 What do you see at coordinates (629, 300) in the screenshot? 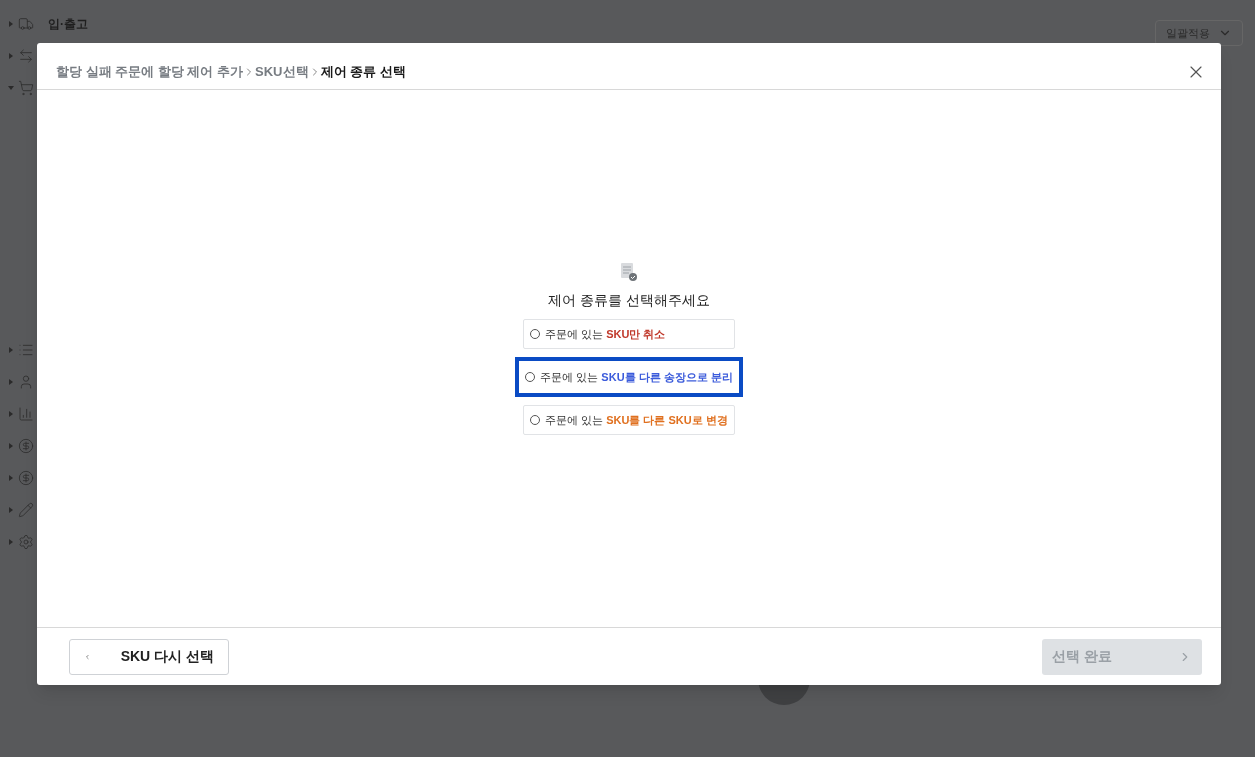
I see `prompt-title: 제어 종류를 선택해주세요` at bounding box center [629, 300].